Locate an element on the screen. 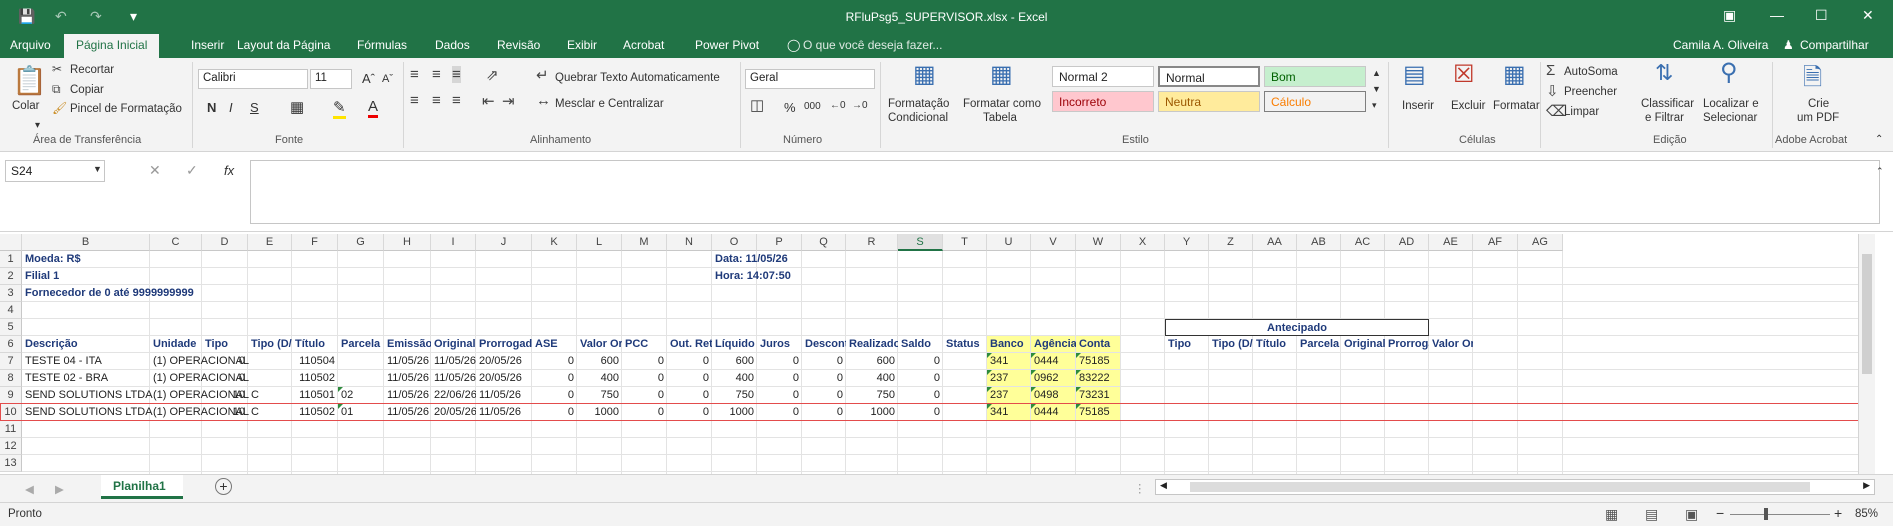 The height and width of the screenshot is (526, 1893). tab-pagina-inicial: Página Inicial is located at coordinates (112, 46).